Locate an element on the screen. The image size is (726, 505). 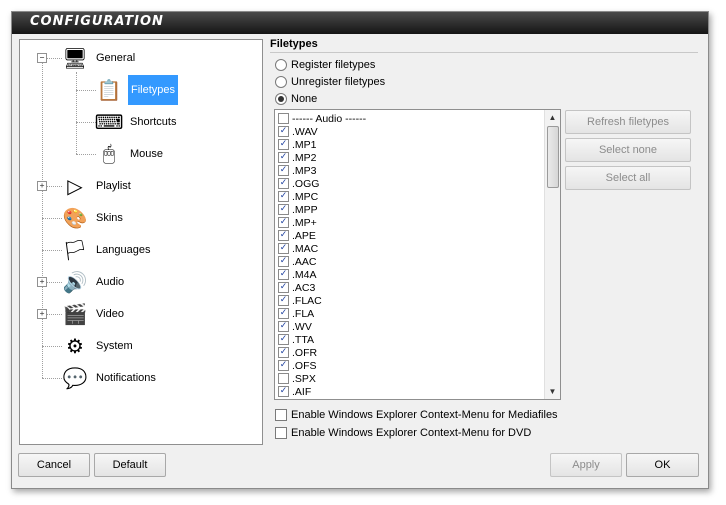
filetype-list-item: ✓ .MPP is located at coordinates (298, 209).